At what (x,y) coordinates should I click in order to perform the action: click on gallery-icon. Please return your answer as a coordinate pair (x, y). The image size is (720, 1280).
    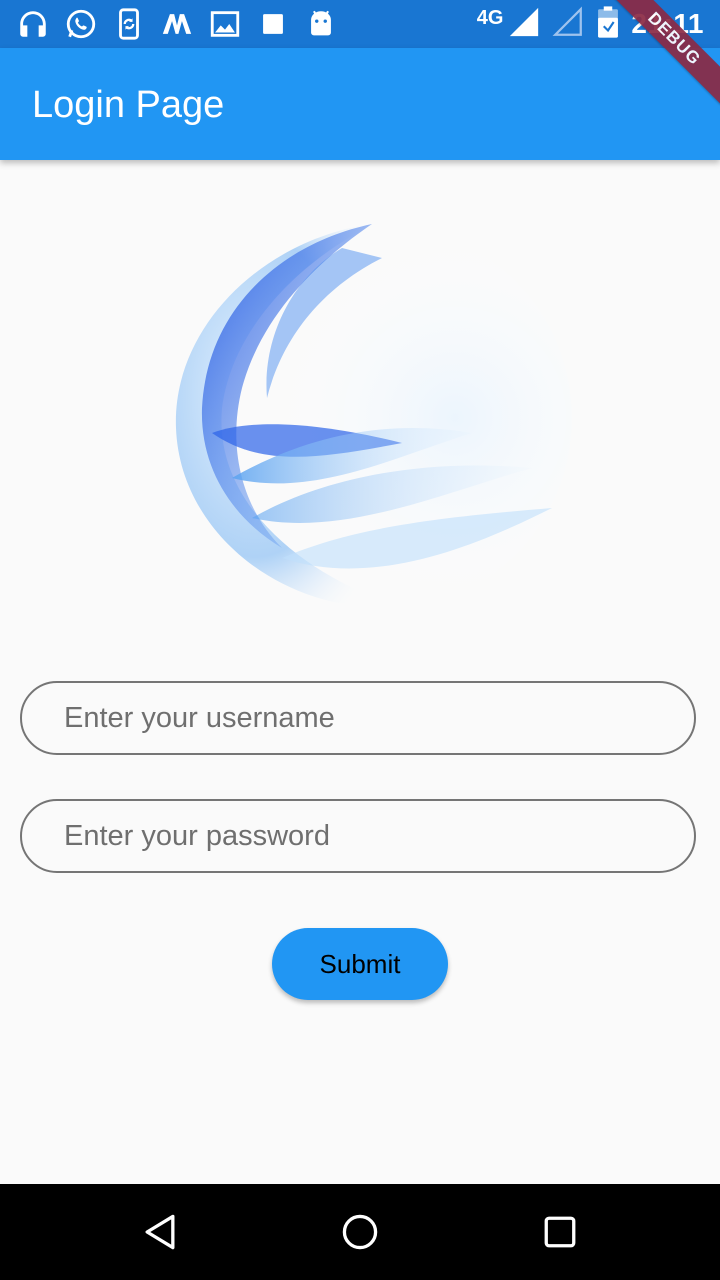
    Looking at the image, I should click on (225, 24).